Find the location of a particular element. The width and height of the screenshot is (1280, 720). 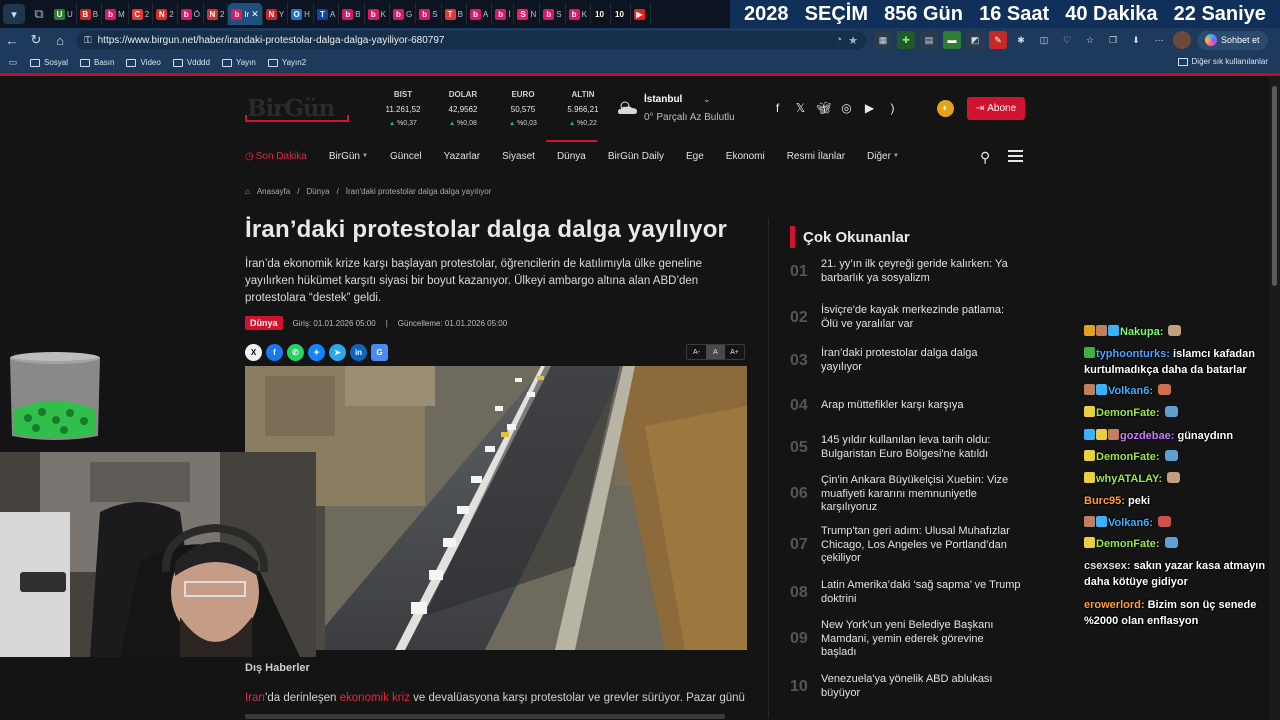

bluesky-icon: 🦋︎ is located at coordinates (823, 108).